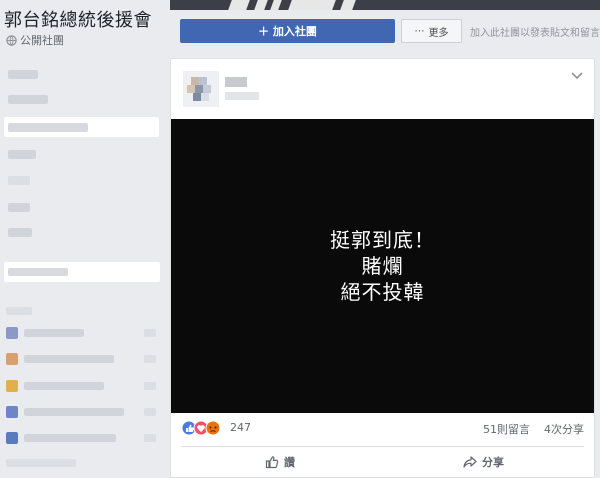  I want to click on group-privacy: 公開社團, so click(35, 40).